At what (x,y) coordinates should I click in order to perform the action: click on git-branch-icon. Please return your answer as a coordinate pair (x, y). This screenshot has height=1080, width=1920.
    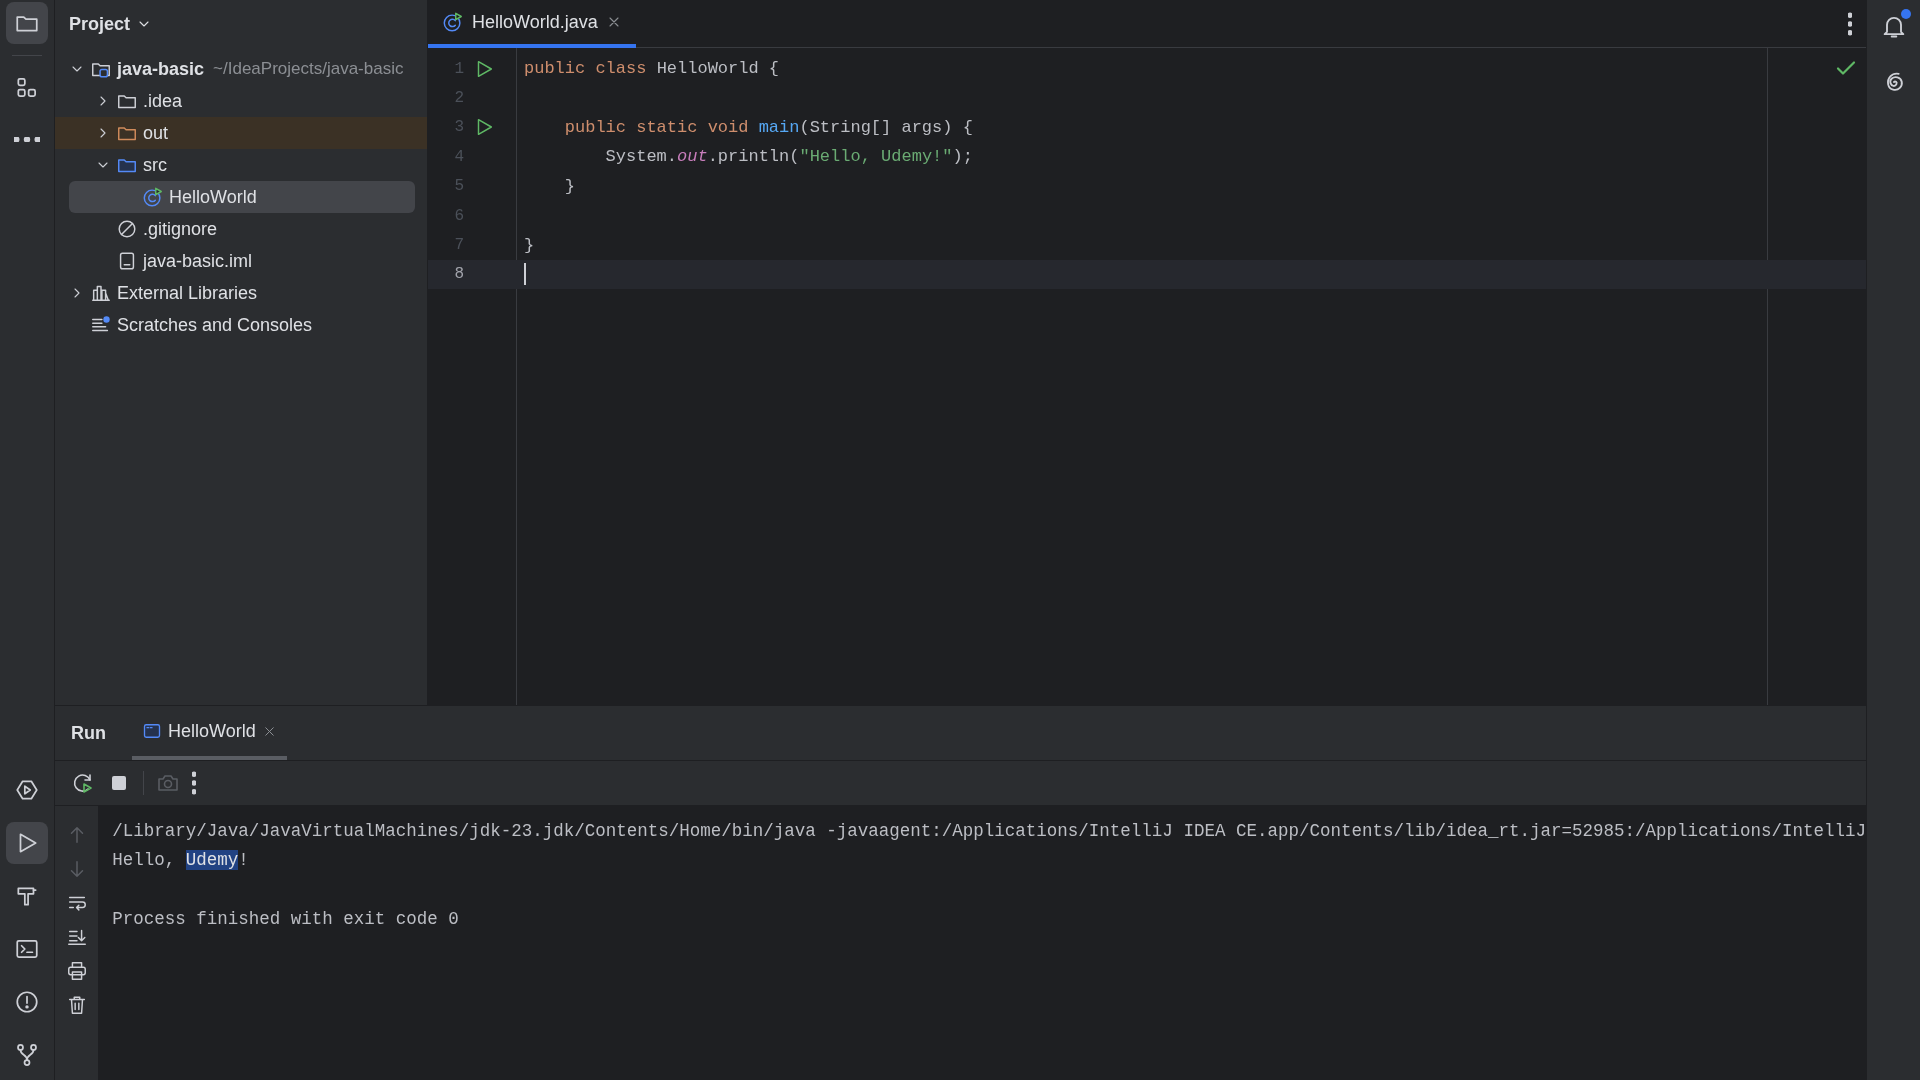
    Looking at the image, I should click on (27, 1055).